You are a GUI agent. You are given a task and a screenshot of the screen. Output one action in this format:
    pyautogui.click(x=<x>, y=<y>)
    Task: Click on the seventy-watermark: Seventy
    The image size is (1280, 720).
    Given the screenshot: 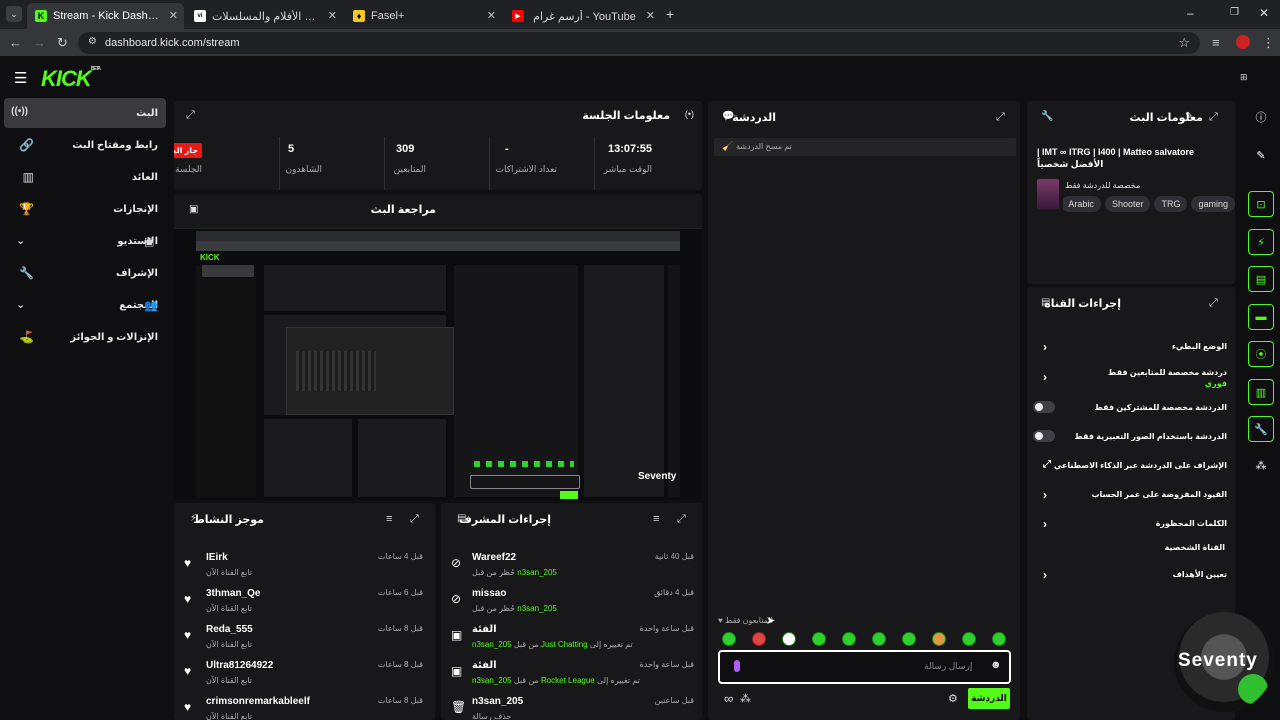 What is the action you would take?
    pyautogui.click(x=1224, y=662)
    